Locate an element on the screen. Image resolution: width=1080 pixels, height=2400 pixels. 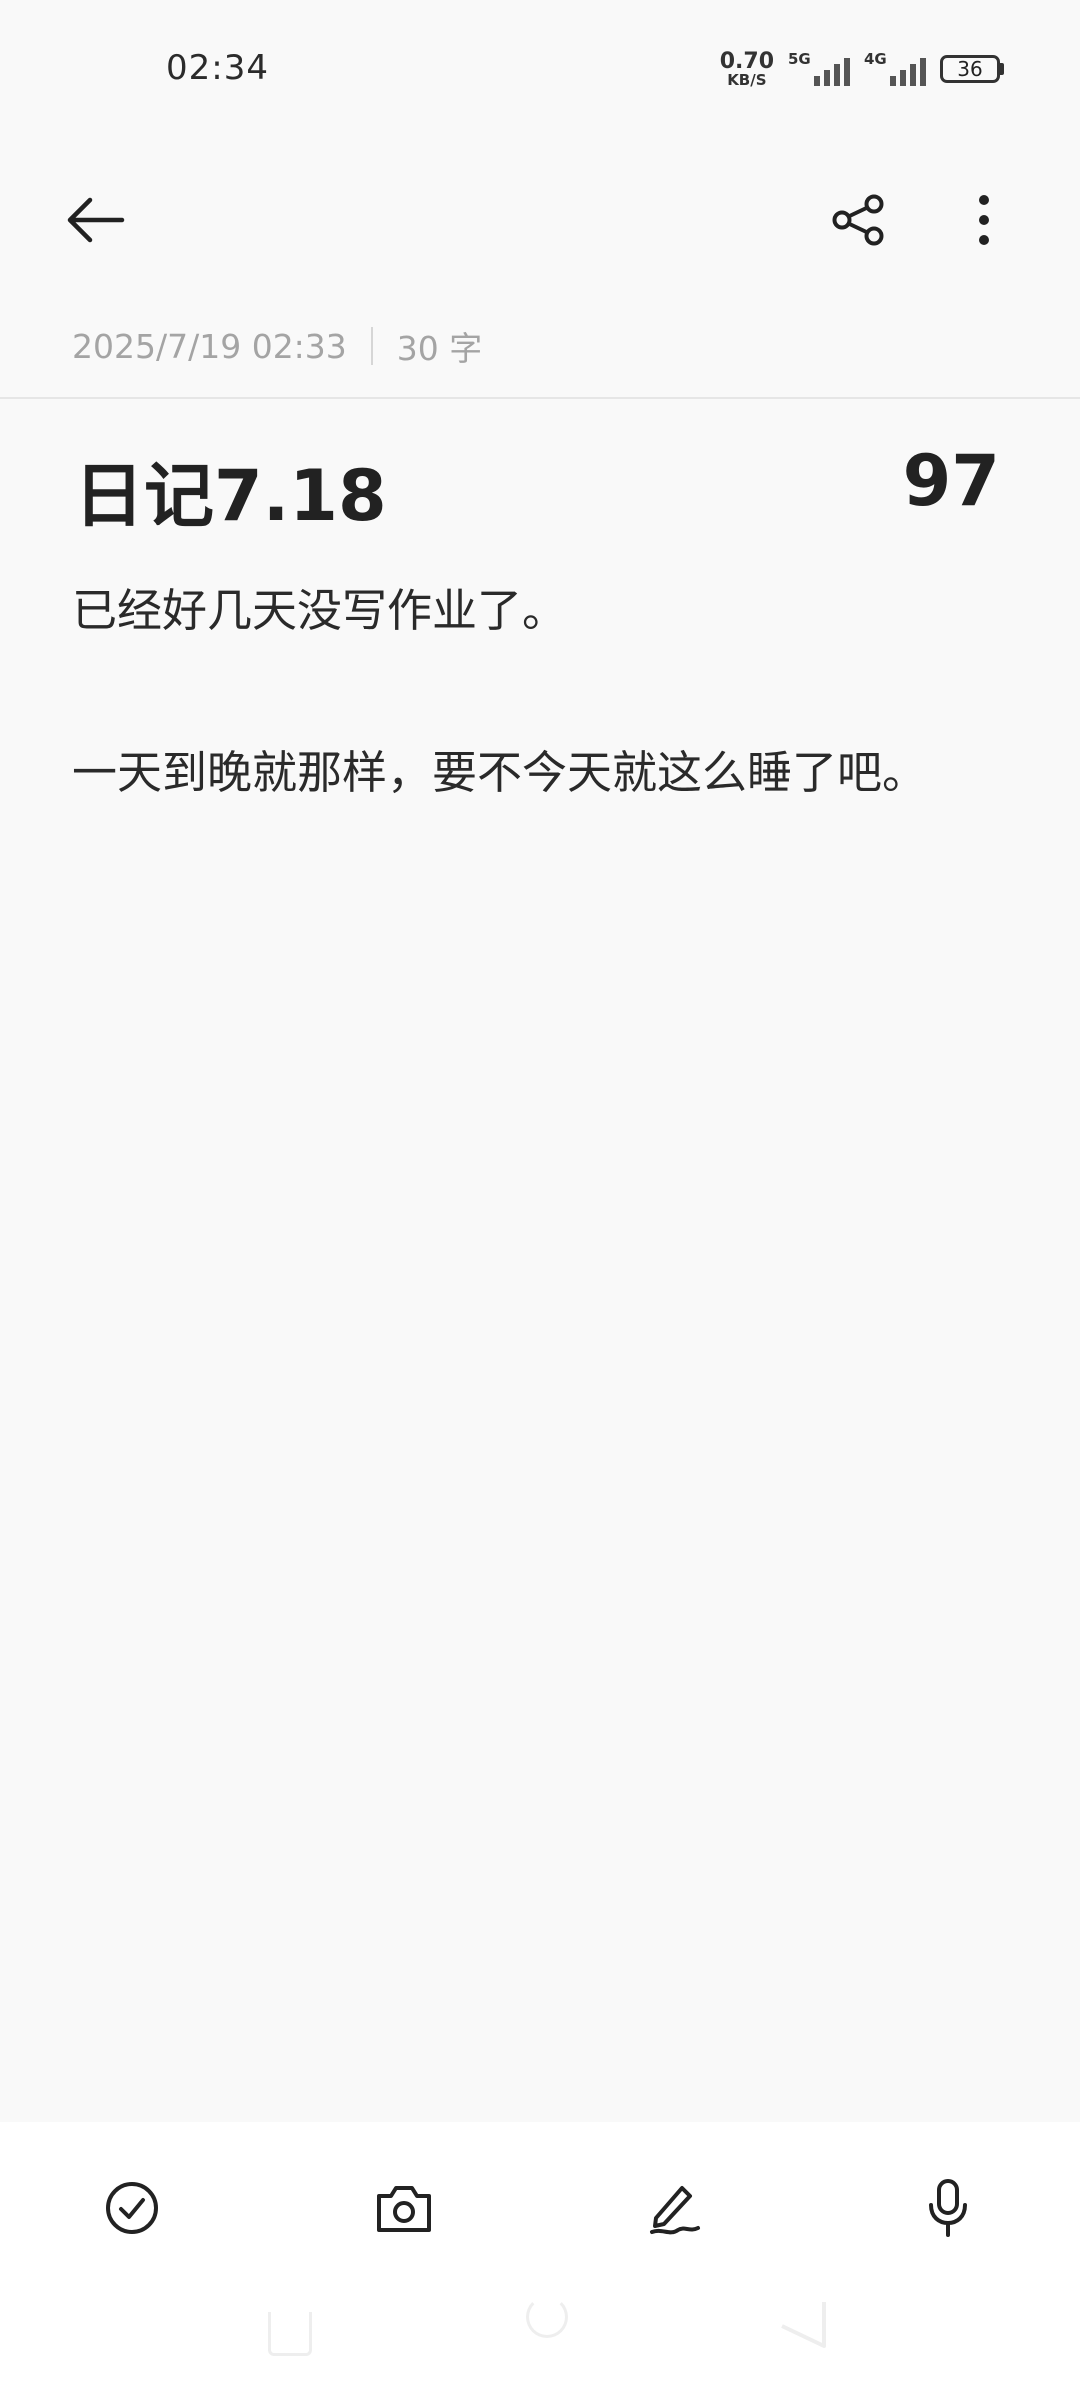
note-line: 已经好几天没写作业了。 is located at coordinates (542, 611).